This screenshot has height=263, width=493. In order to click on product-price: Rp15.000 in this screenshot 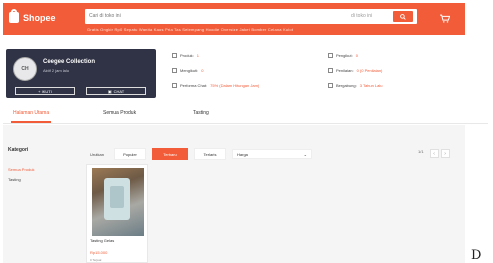, I will do `click(99, 252)`.